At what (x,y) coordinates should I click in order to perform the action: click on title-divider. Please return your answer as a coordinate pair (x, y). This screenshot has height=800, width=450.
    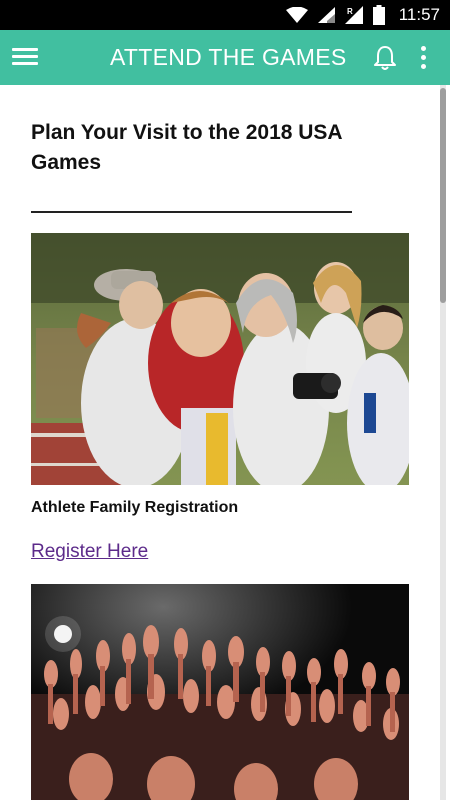
    Looking at the image, I should click on (191, 212).